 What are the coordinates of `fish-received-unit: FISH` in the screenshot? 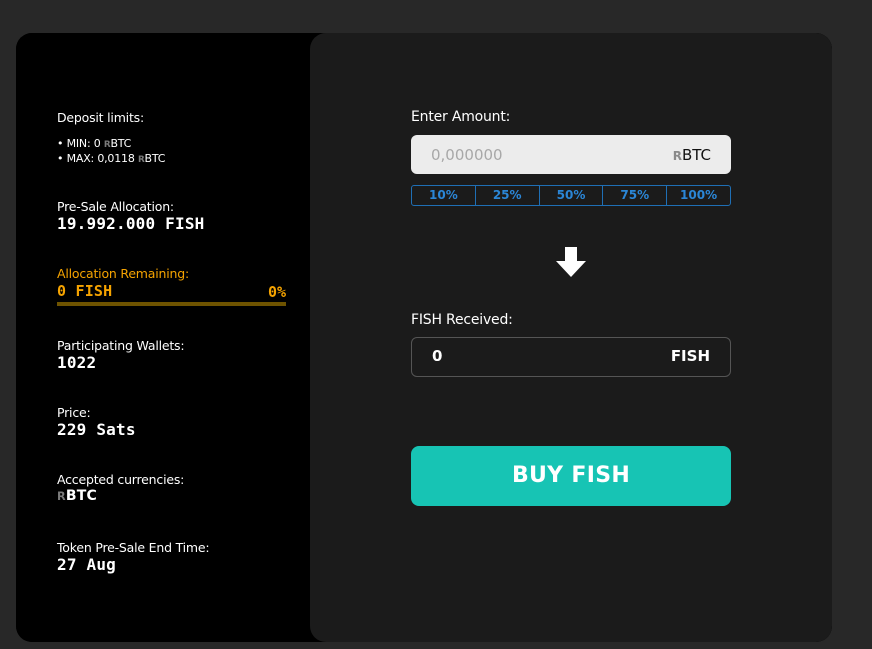 It's located at (690, 356).